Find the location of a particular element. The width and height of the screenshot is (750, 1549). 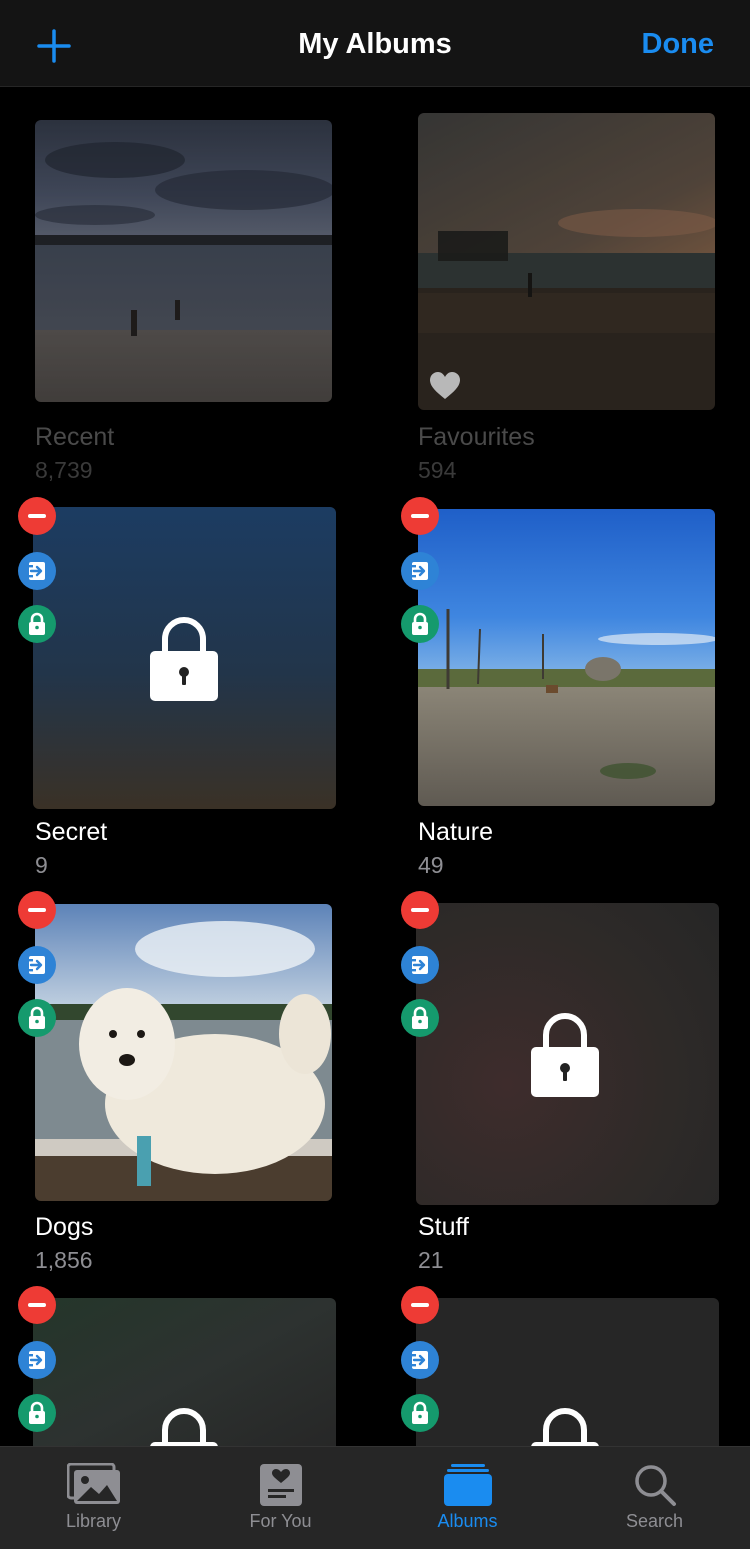

beach-sunset-photo is located at coordinates (566, 261).